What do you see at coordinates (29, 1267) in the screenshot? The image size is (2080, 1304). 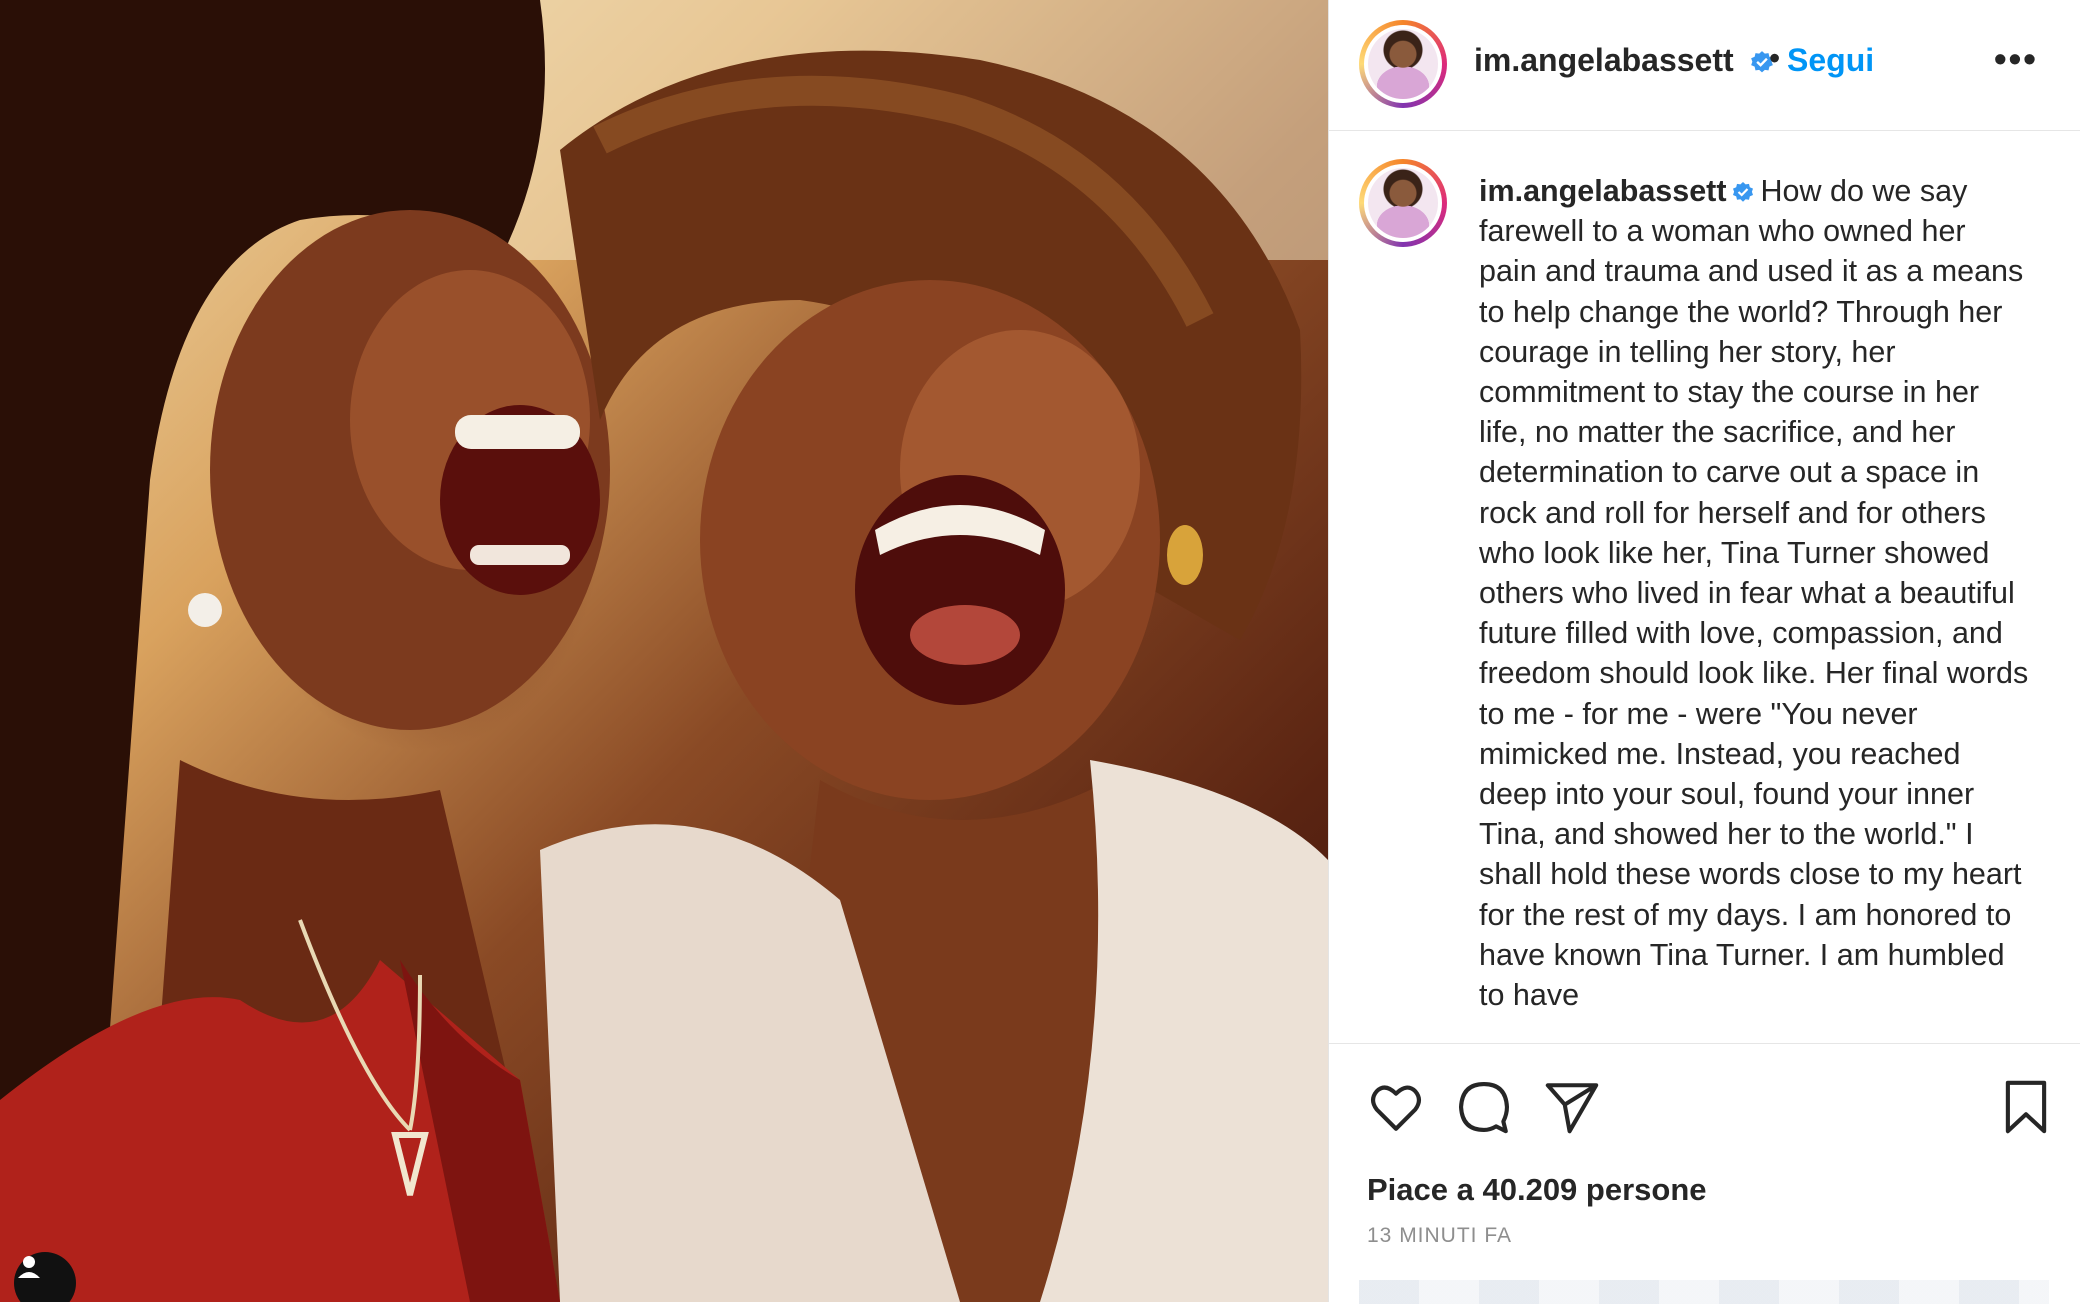 I see `user-icon` at bounding box center [29, 1267].